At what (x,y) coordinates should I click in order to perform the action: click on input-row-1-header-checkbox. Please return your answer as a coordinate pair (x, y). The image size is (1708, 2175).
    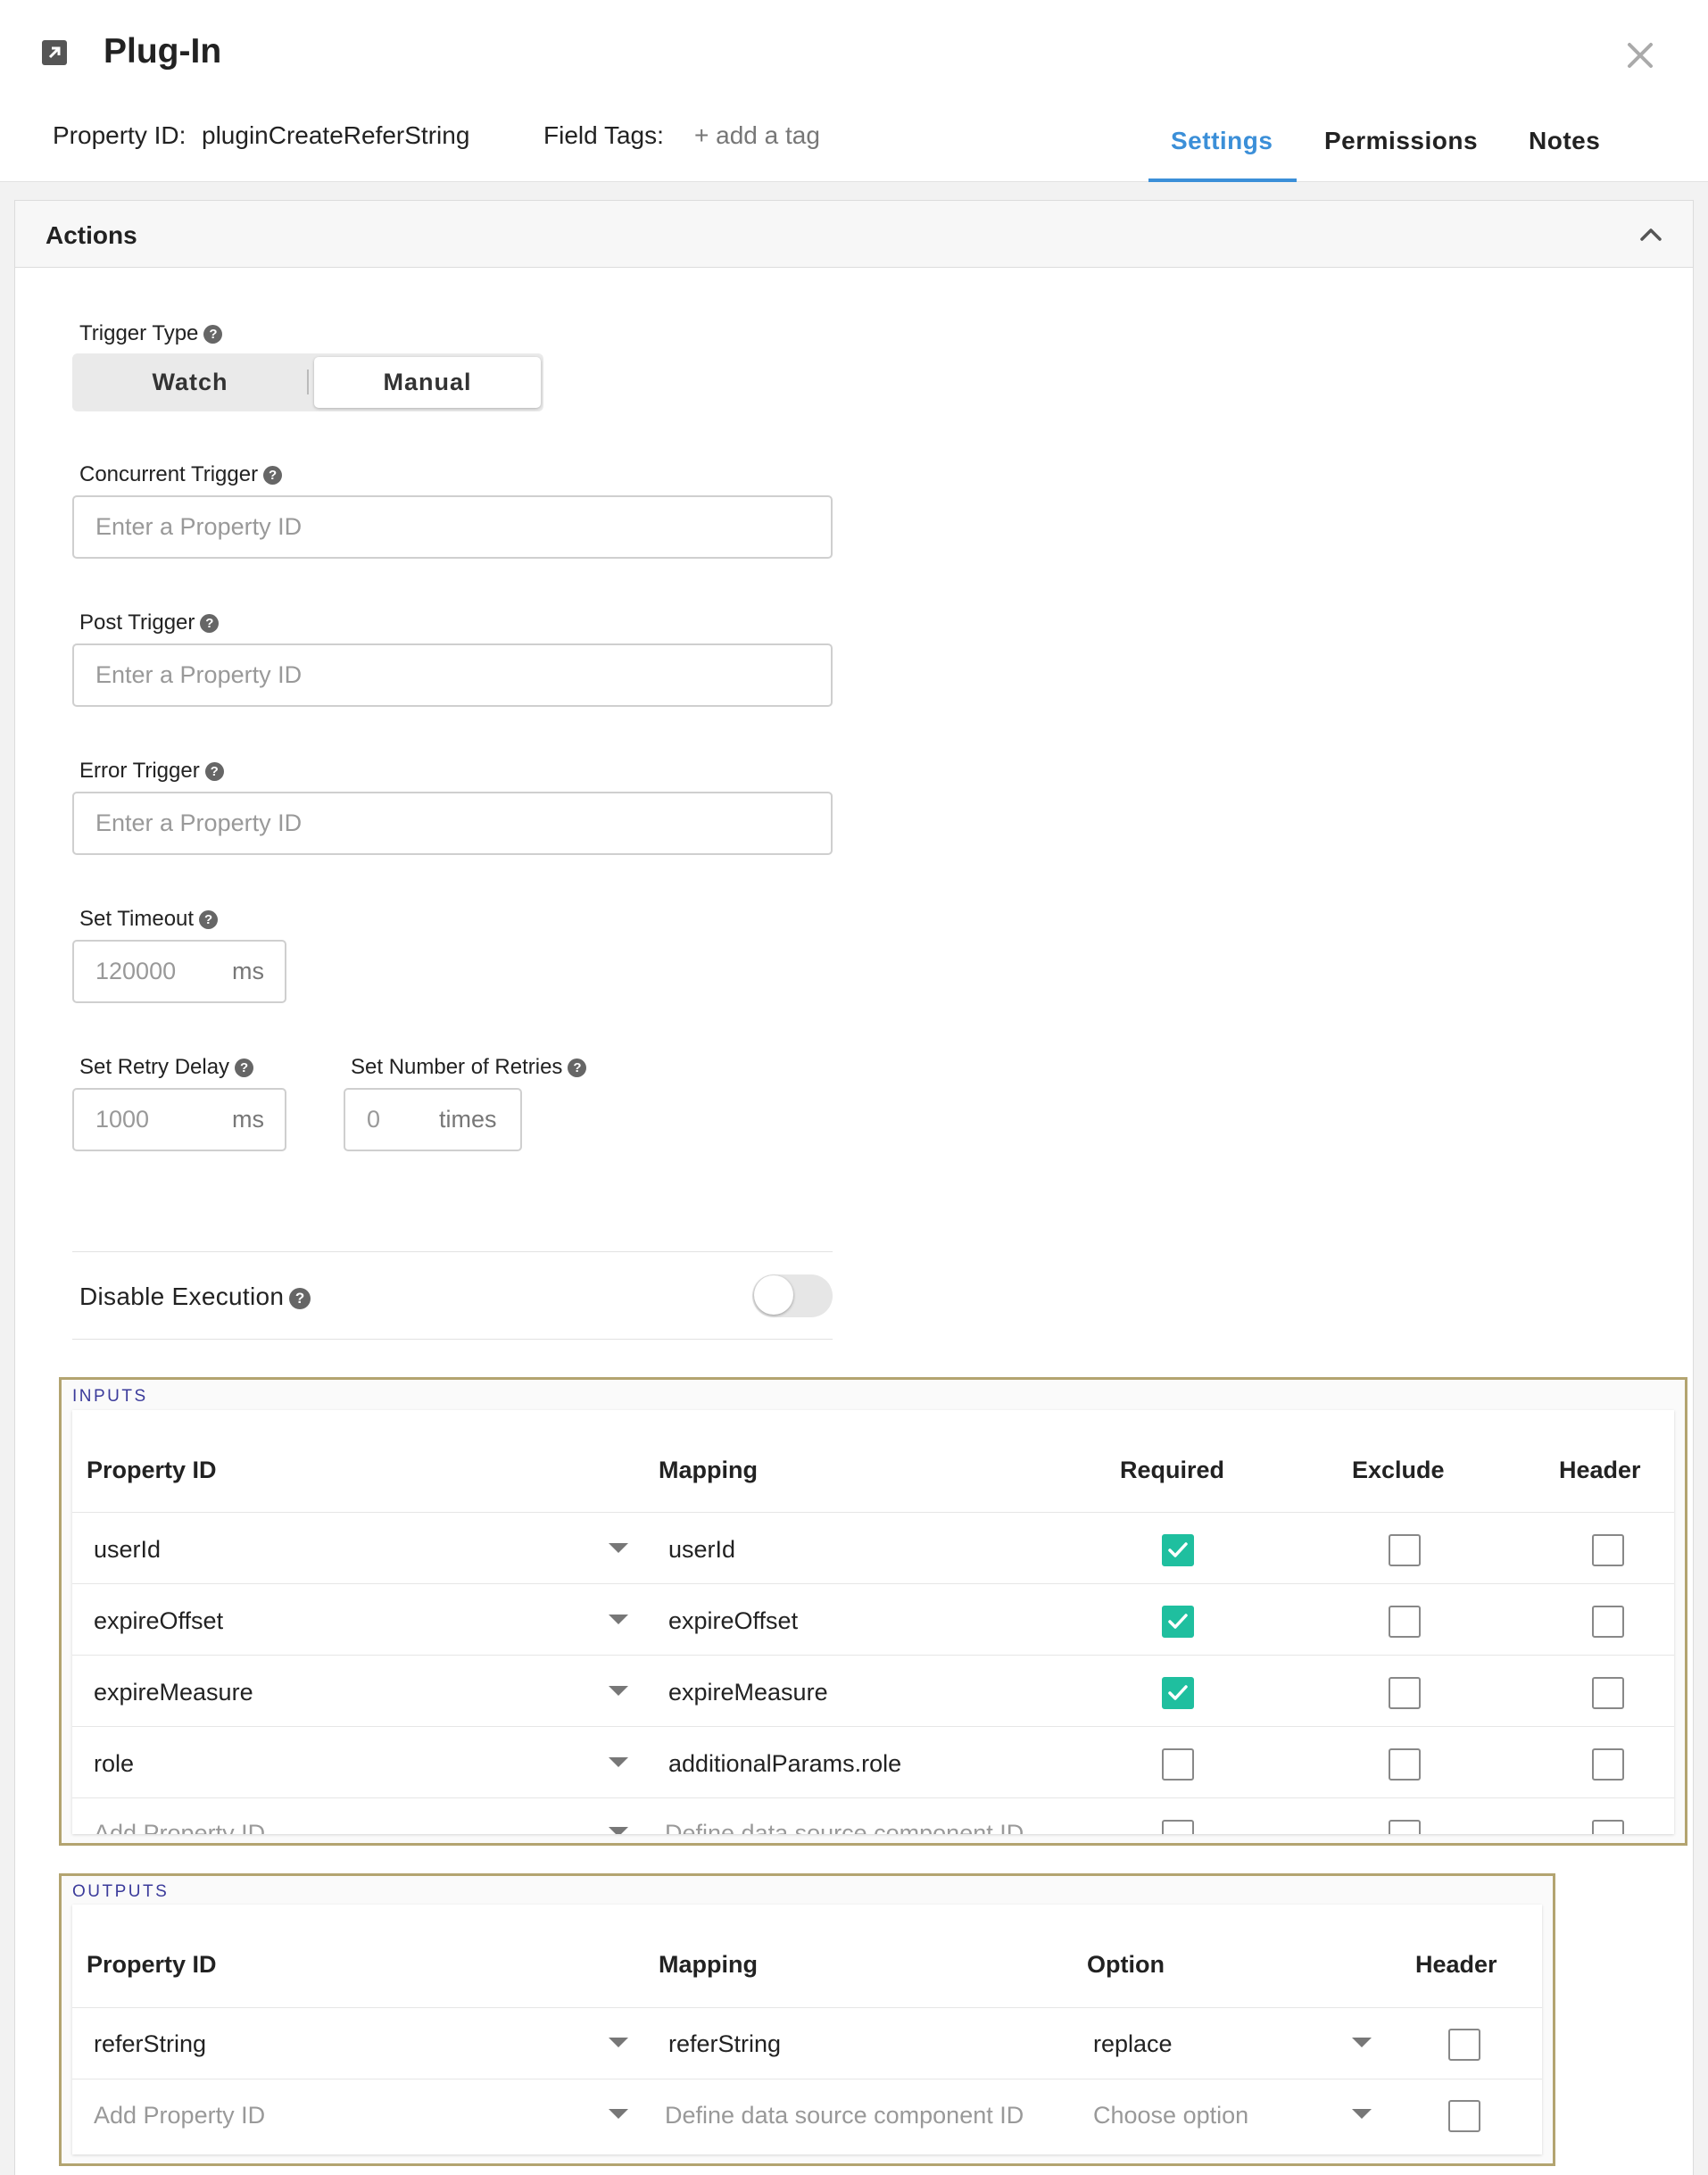
    Looking at the image, I should click on (1608, 1550).